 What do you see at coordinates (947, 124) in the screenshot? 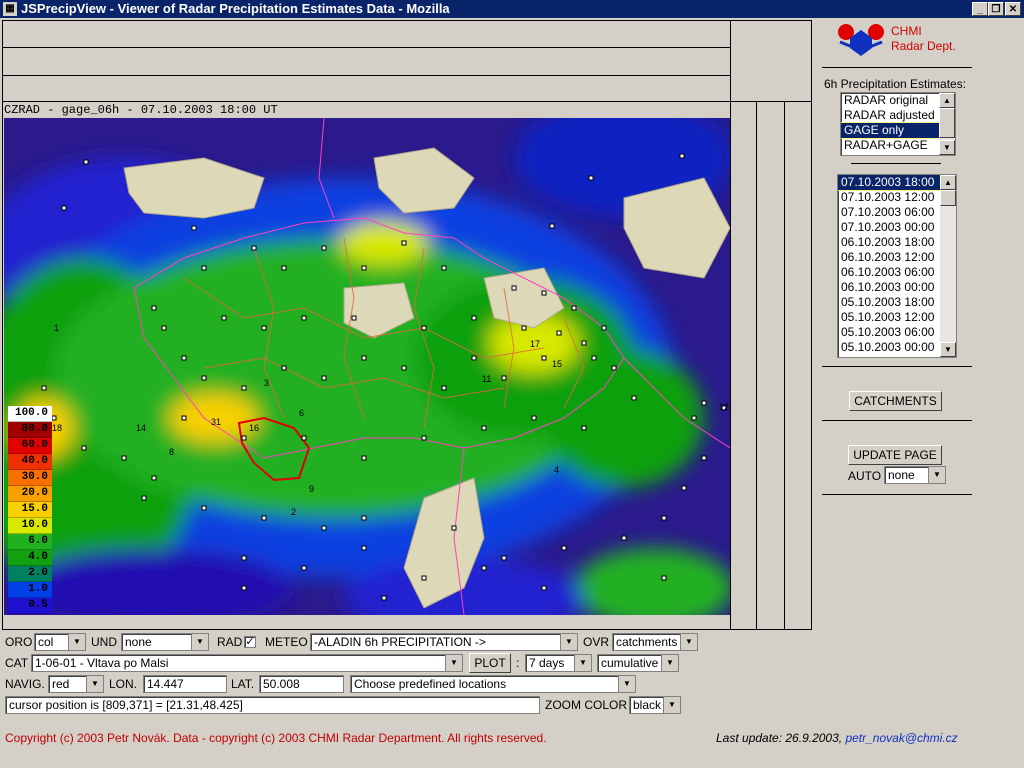
I see `estimates-scrollbar: ▲ ▼` at bounding box center [947, 124].